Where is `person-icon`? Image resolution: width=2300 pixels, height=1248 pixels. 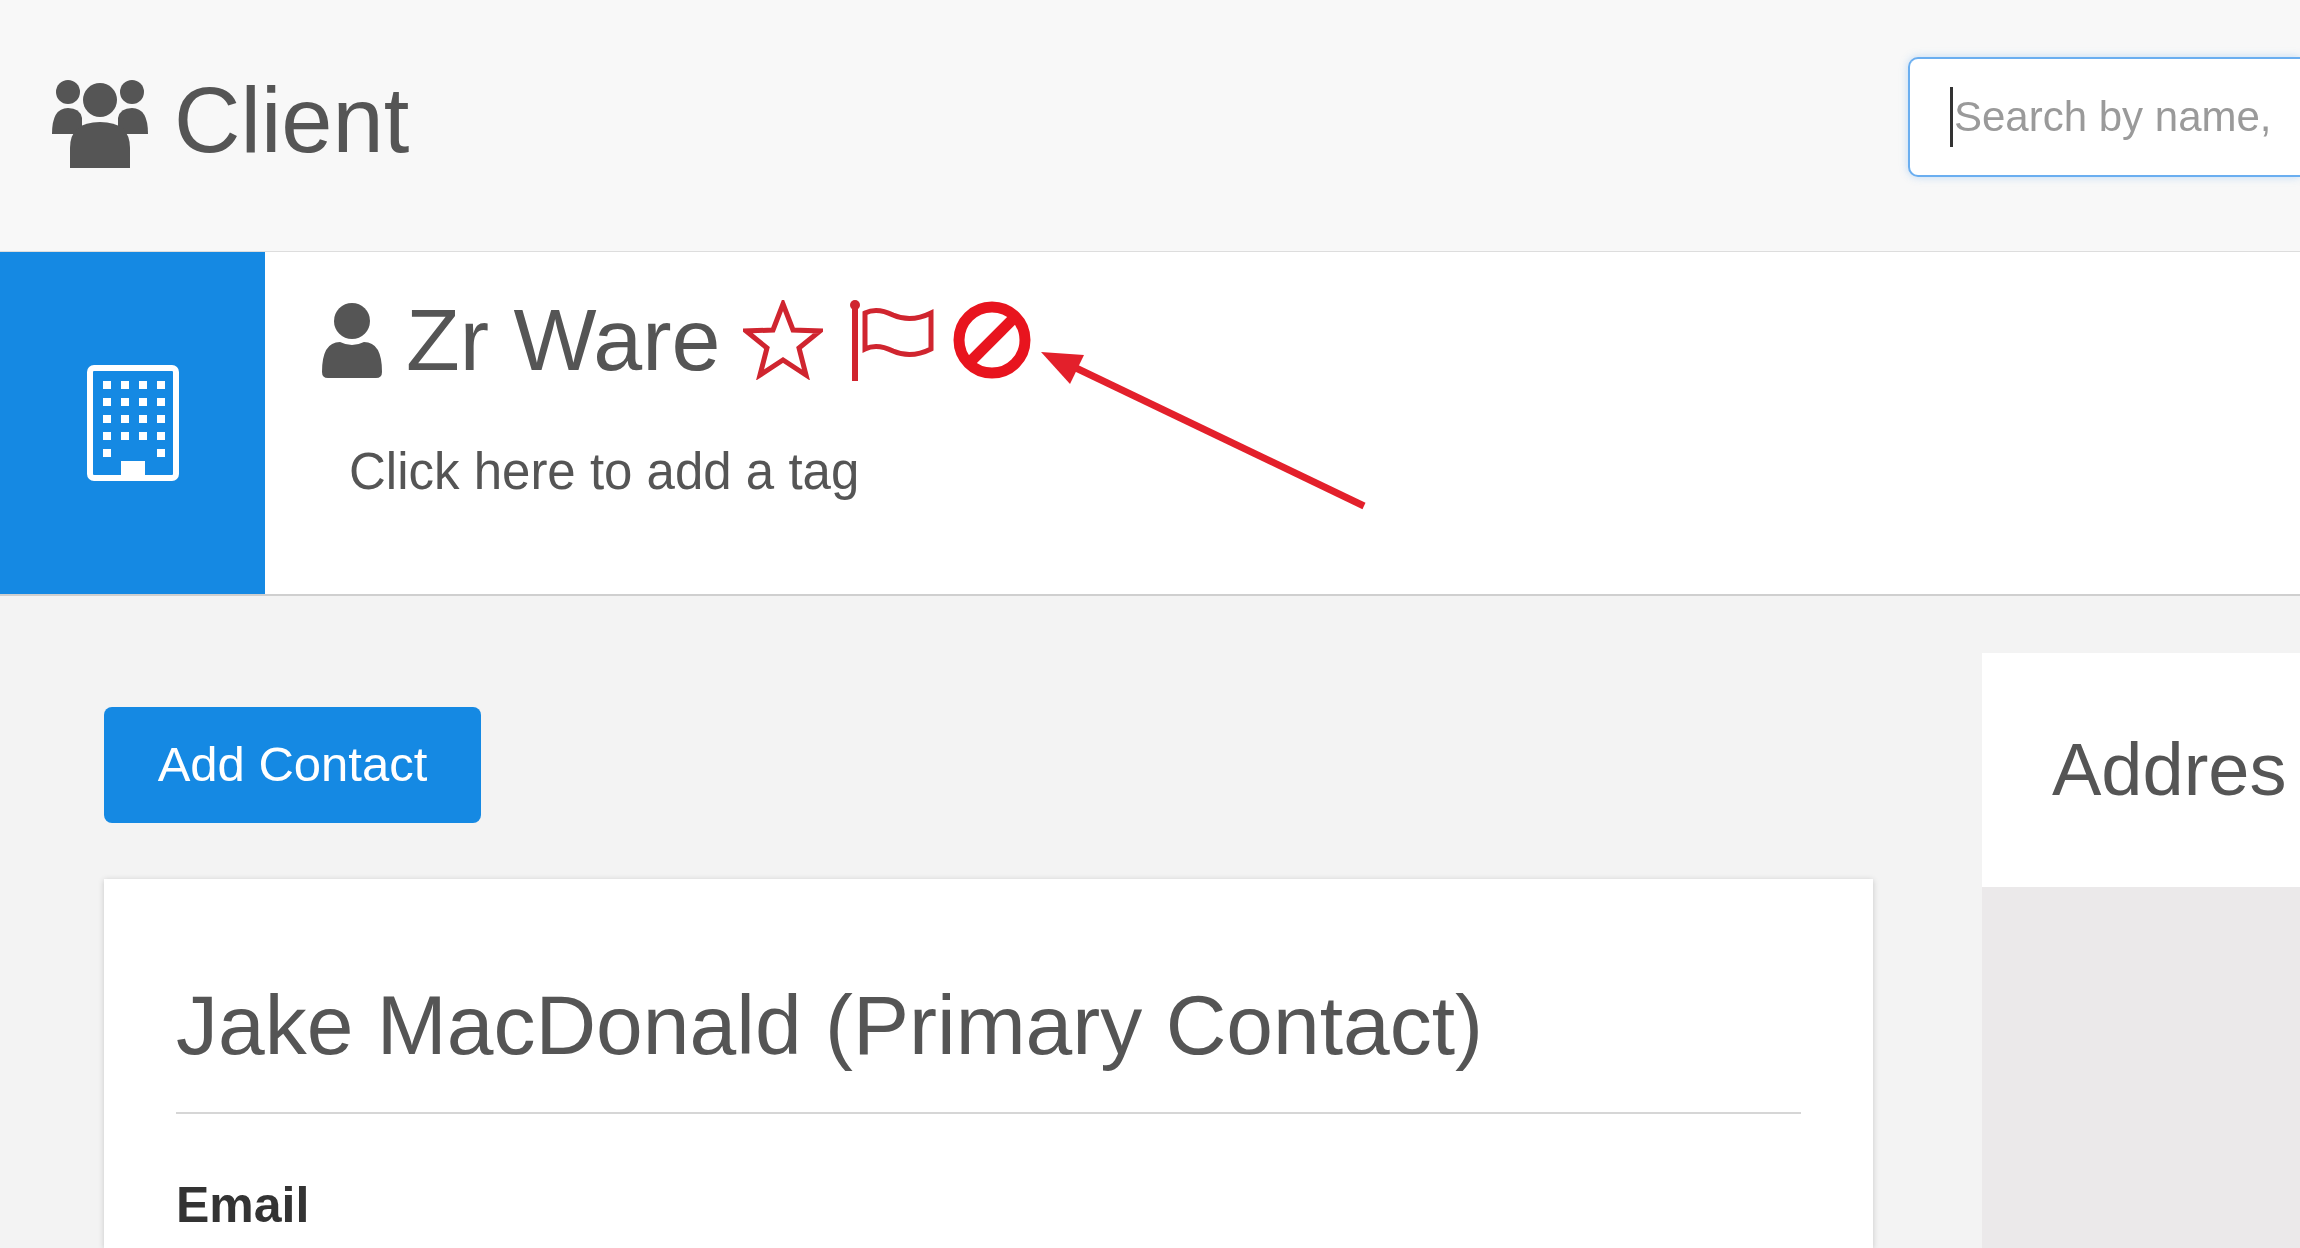 person-icon is located at coordinates (352, 340).